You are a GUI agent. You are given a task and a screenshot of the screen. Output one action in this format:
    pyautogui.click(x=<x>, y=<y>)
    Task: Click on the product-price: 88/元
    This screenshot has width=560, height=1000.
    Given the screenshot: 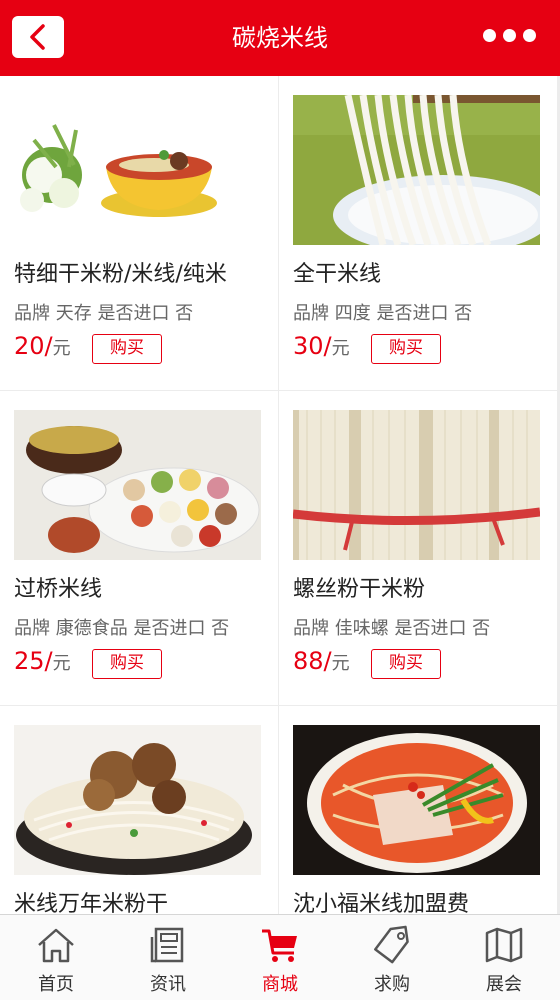 What is the action you would take?
    pyautogui.click(x=321, y=661)
    